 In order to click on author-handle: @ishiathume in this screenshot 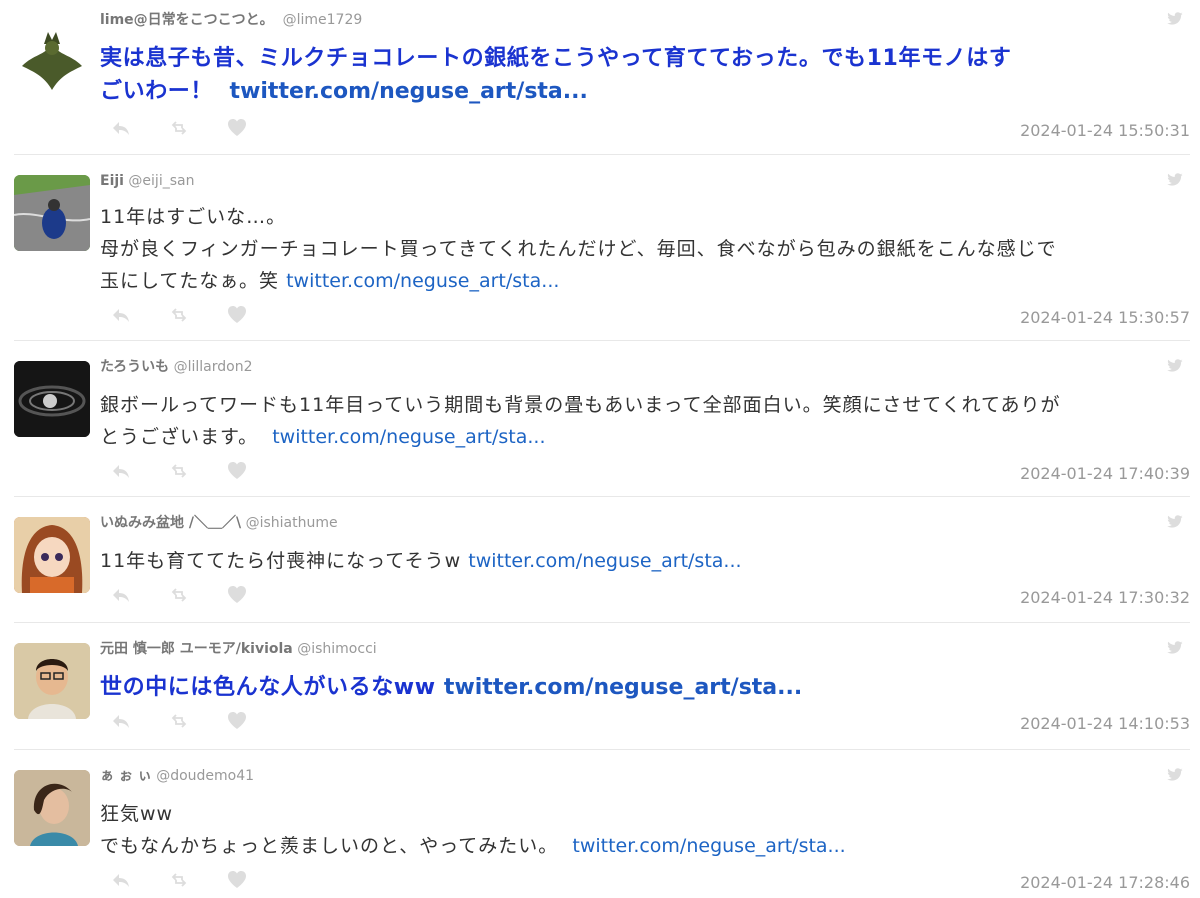, I will do `click(292, 523)`.